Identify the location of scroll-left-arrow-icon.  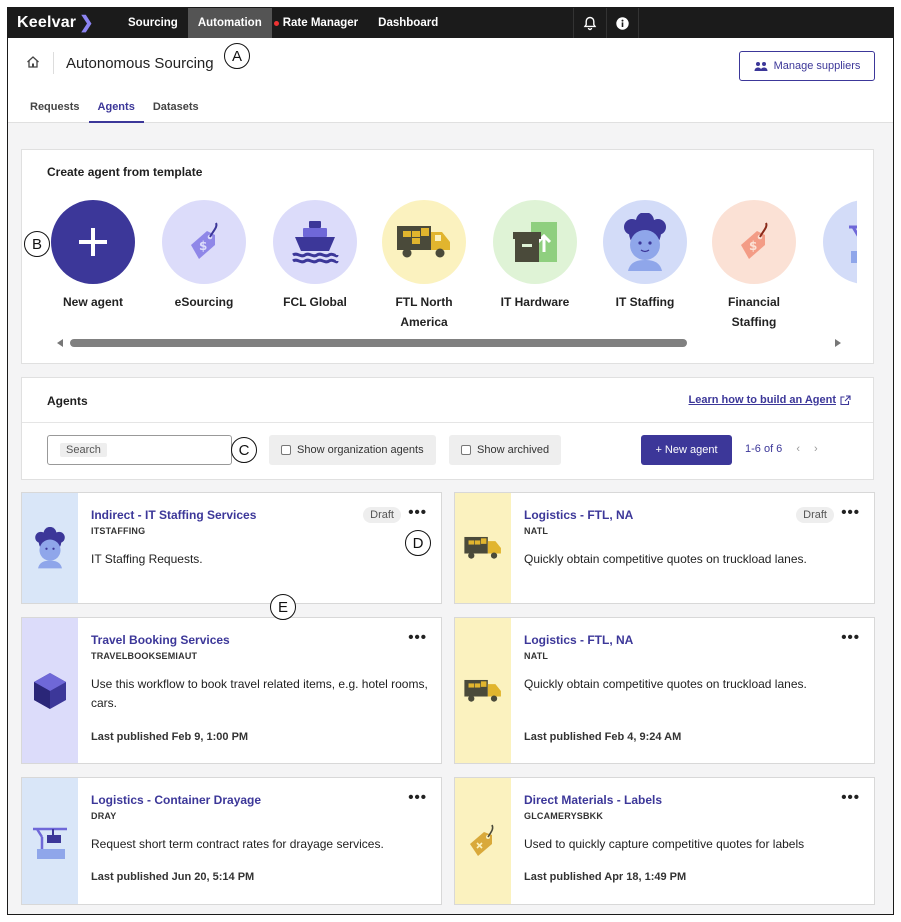
(60, 343).